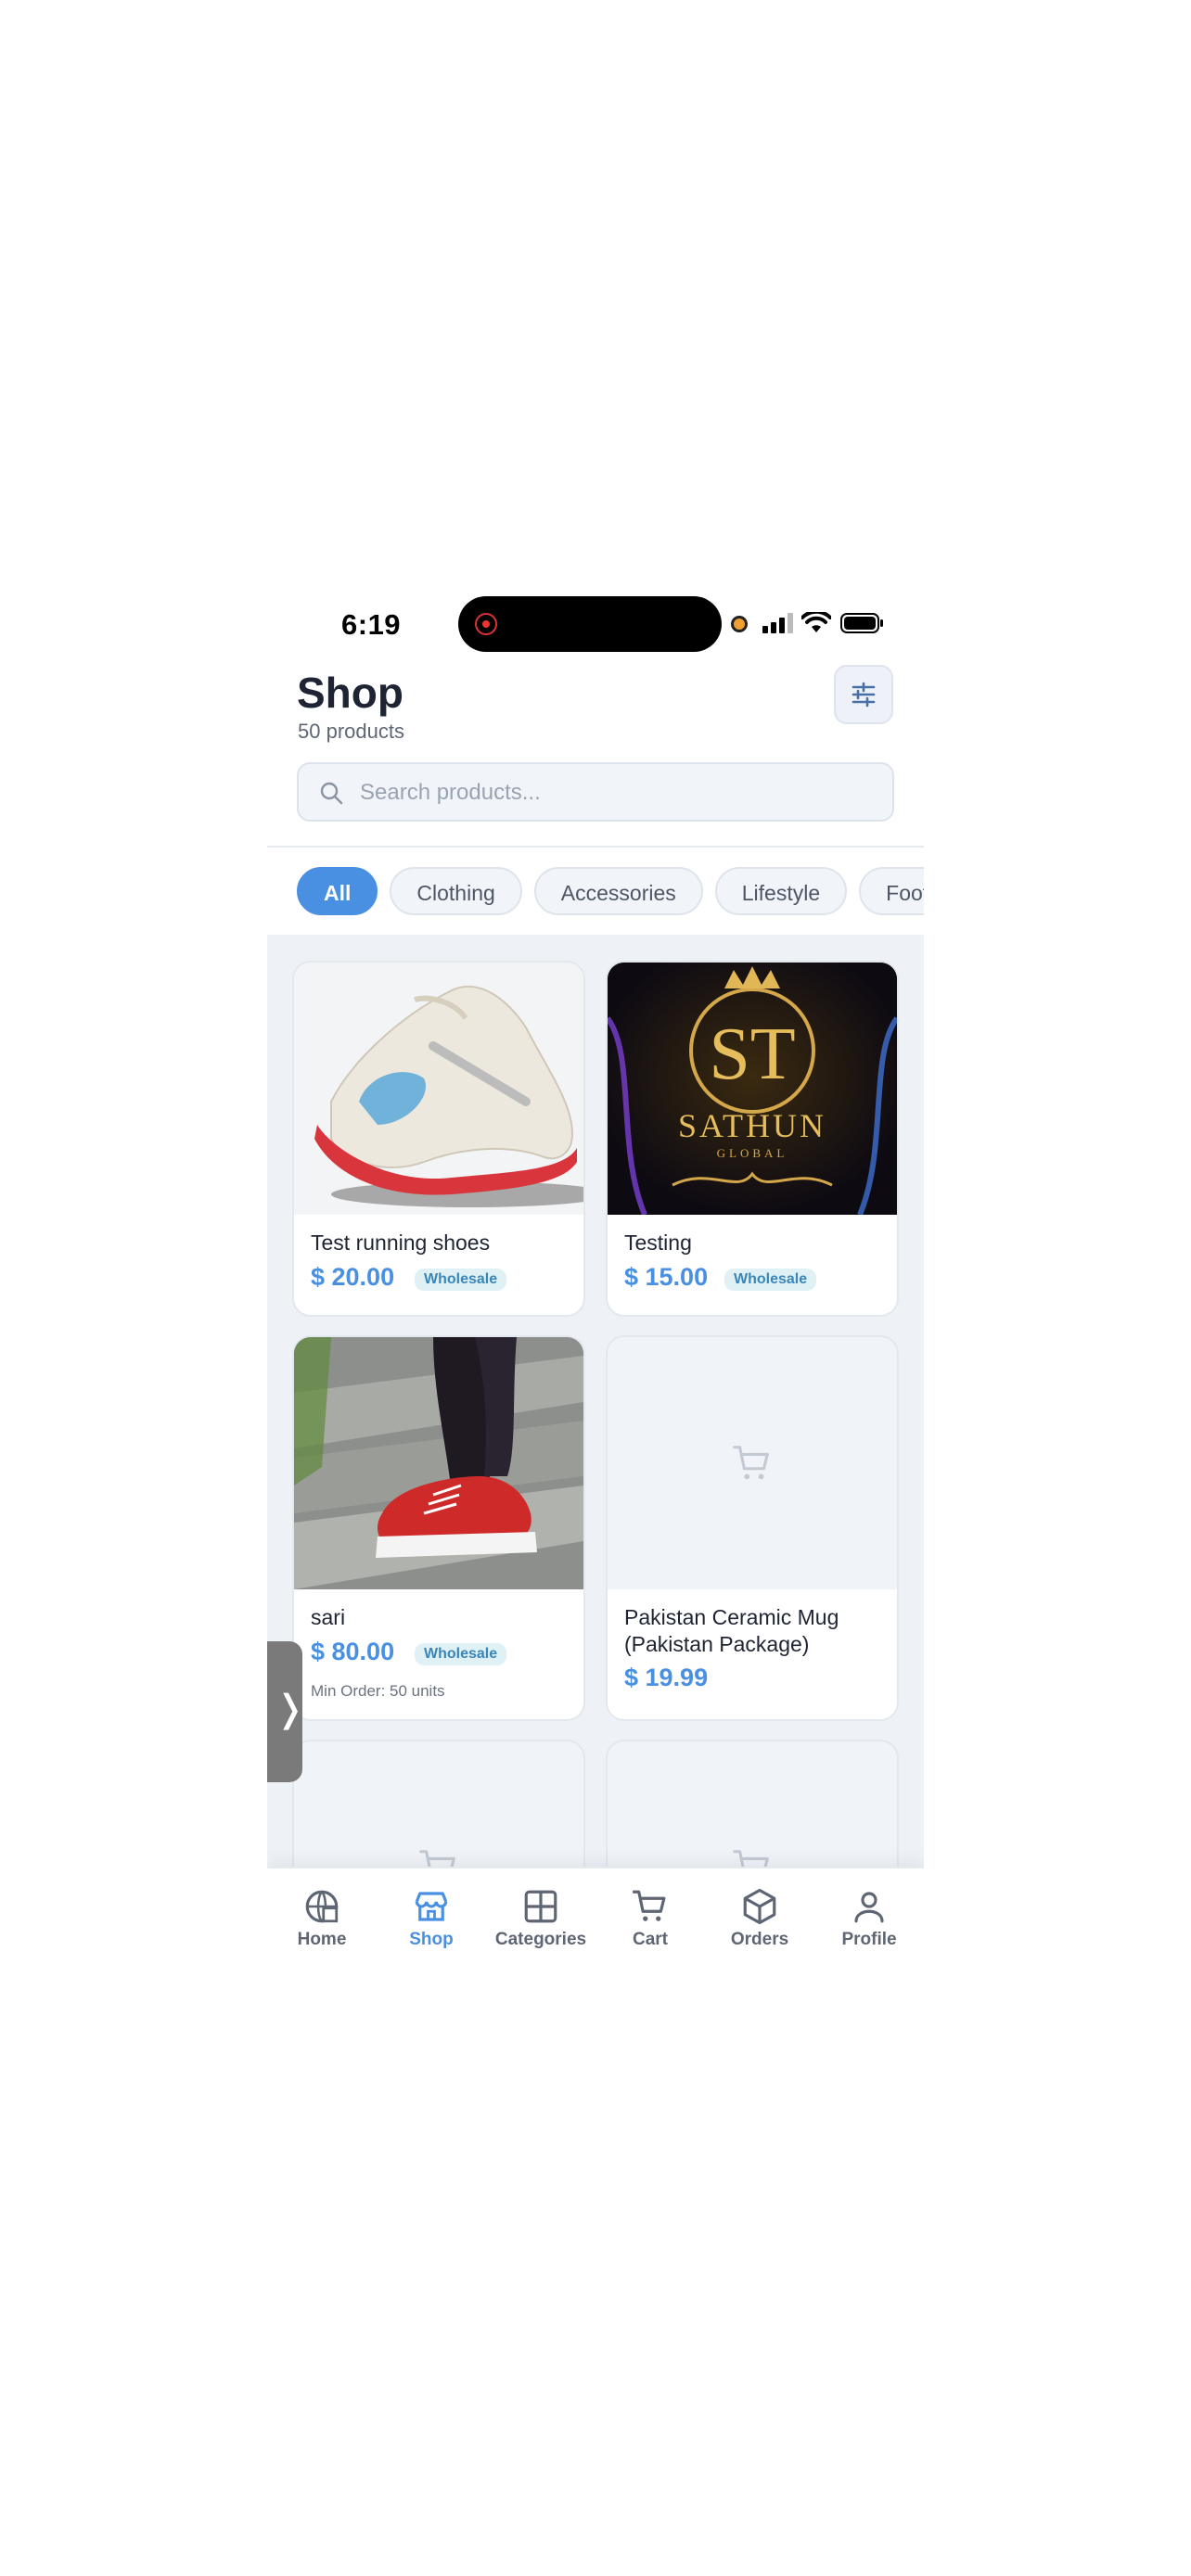 This screenshot has width=1191, height=2576. Describe the element at coordinates (449, 1096) in the screenshot. I see `running-shoe-image` at that location.